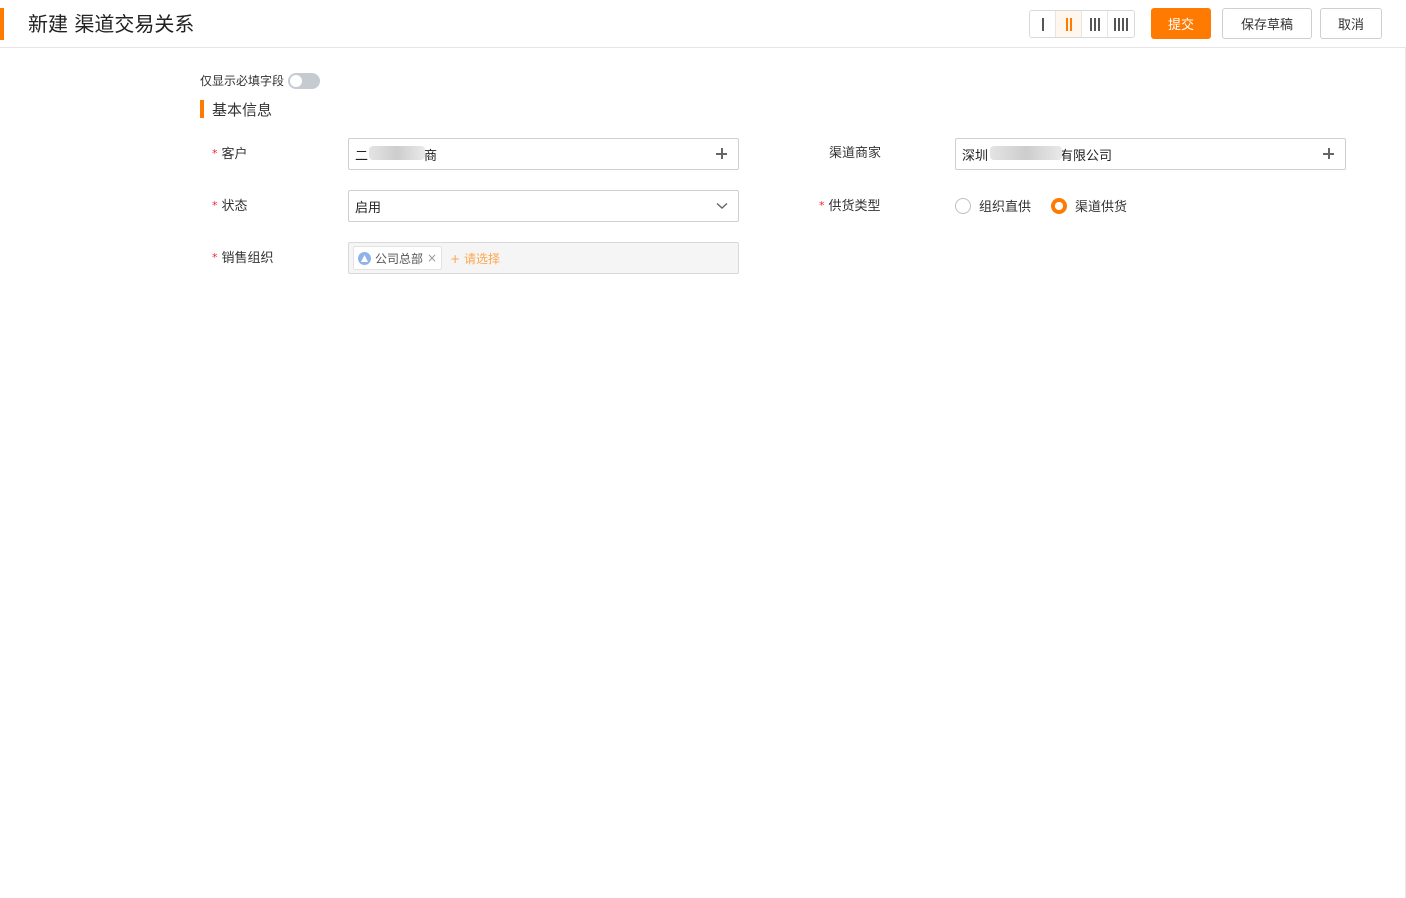  What do you see at coordinates (242, 109) in the screenshot?
I see `section-title: 基本信息` at bounding box center [242, 109].